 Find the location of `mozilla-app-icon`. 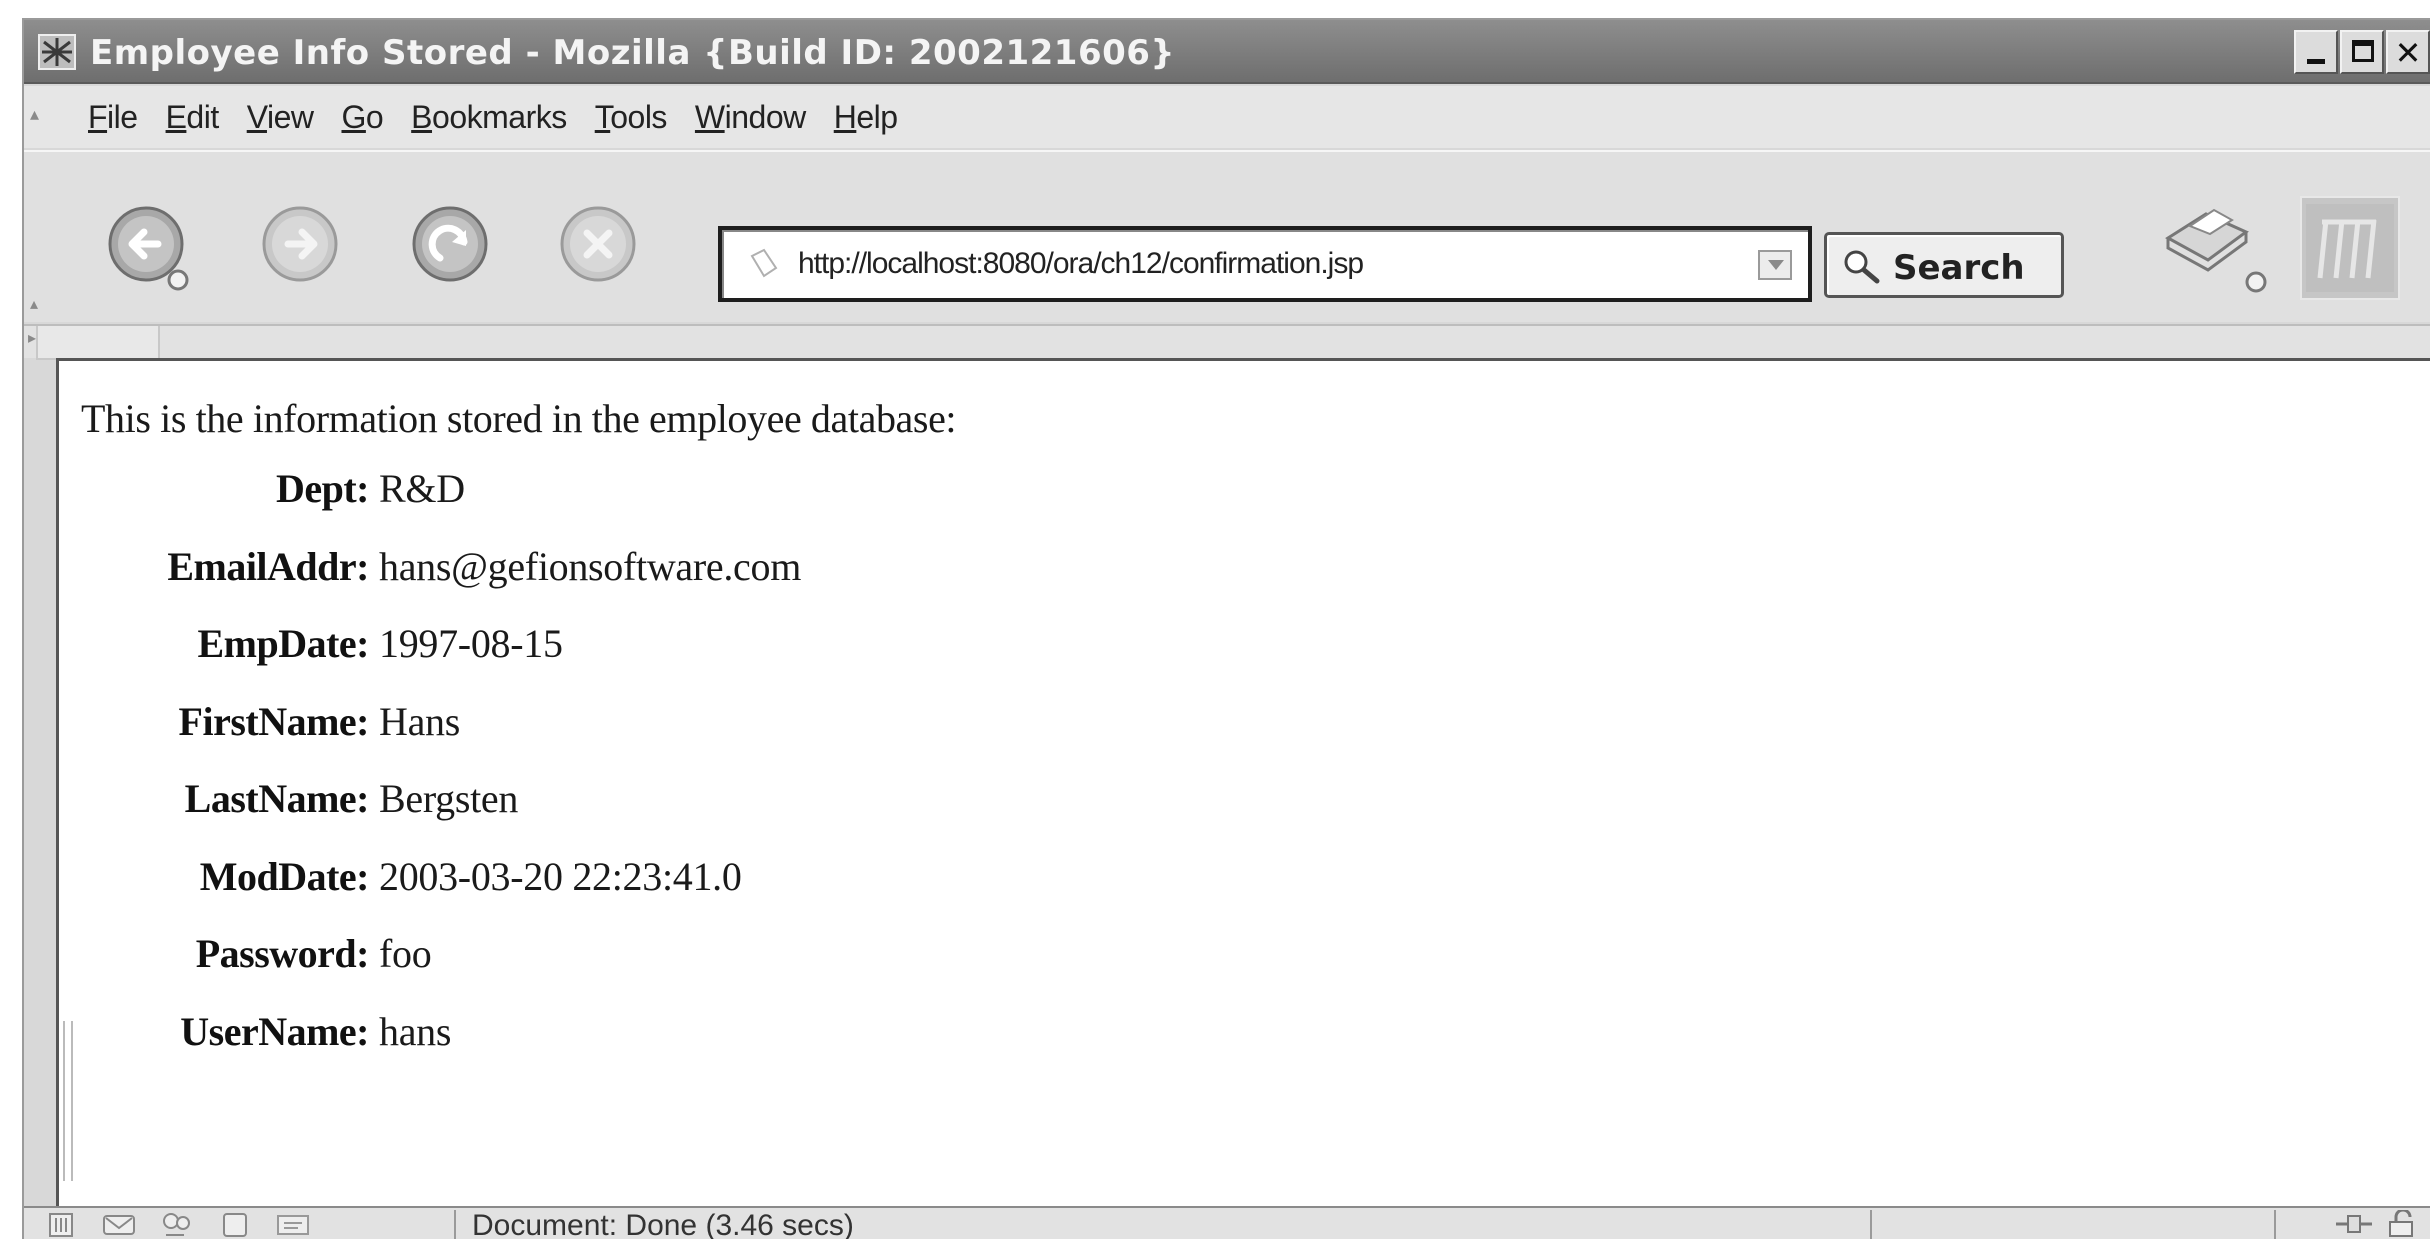

mozilla-app-icon is located at coordinates (57, 52).